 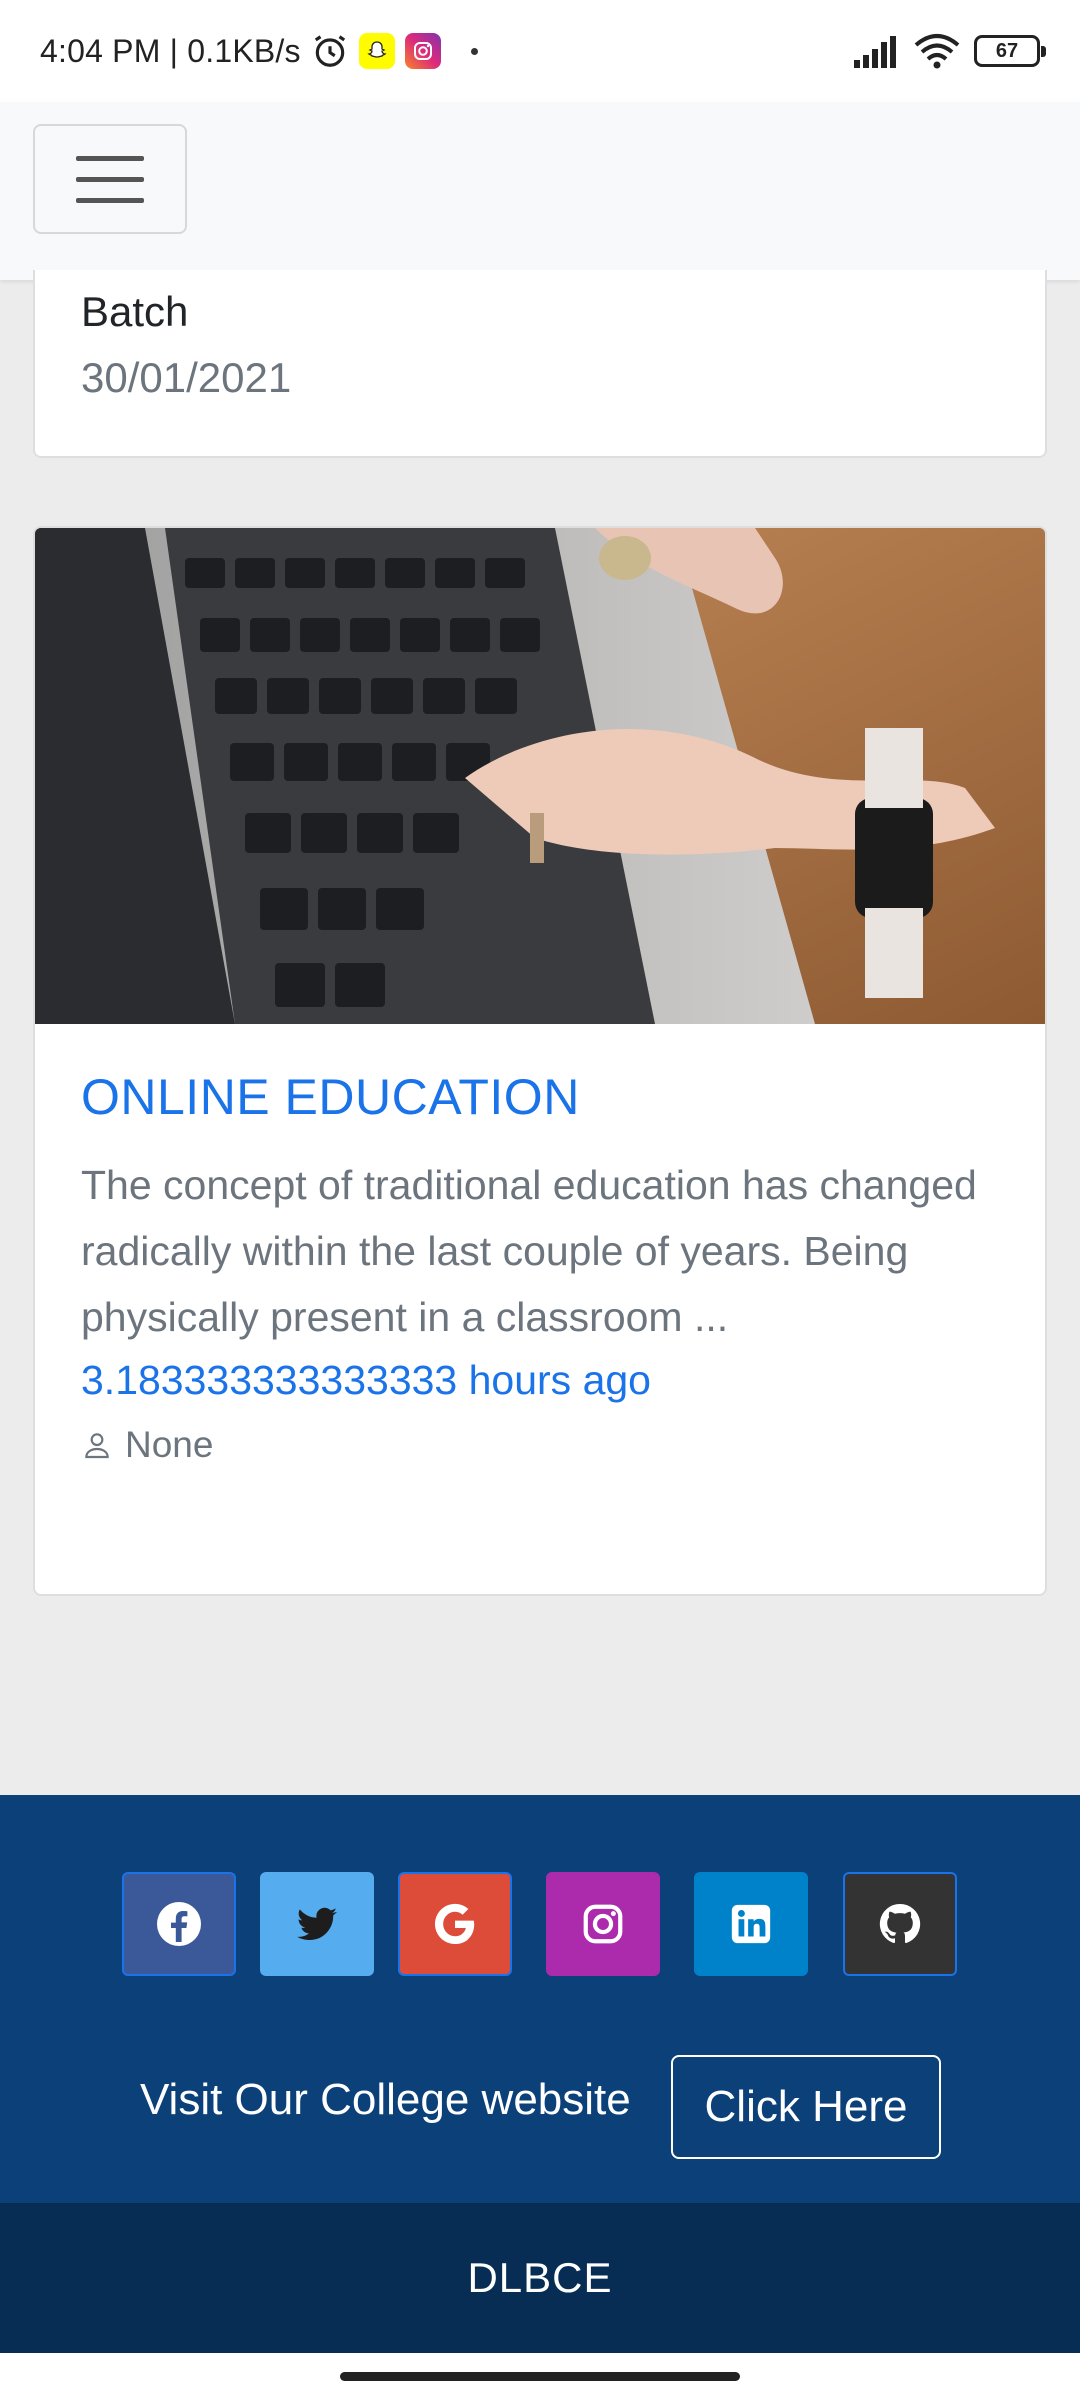 I want to click on person-icon, so click(x=97, y=1446).